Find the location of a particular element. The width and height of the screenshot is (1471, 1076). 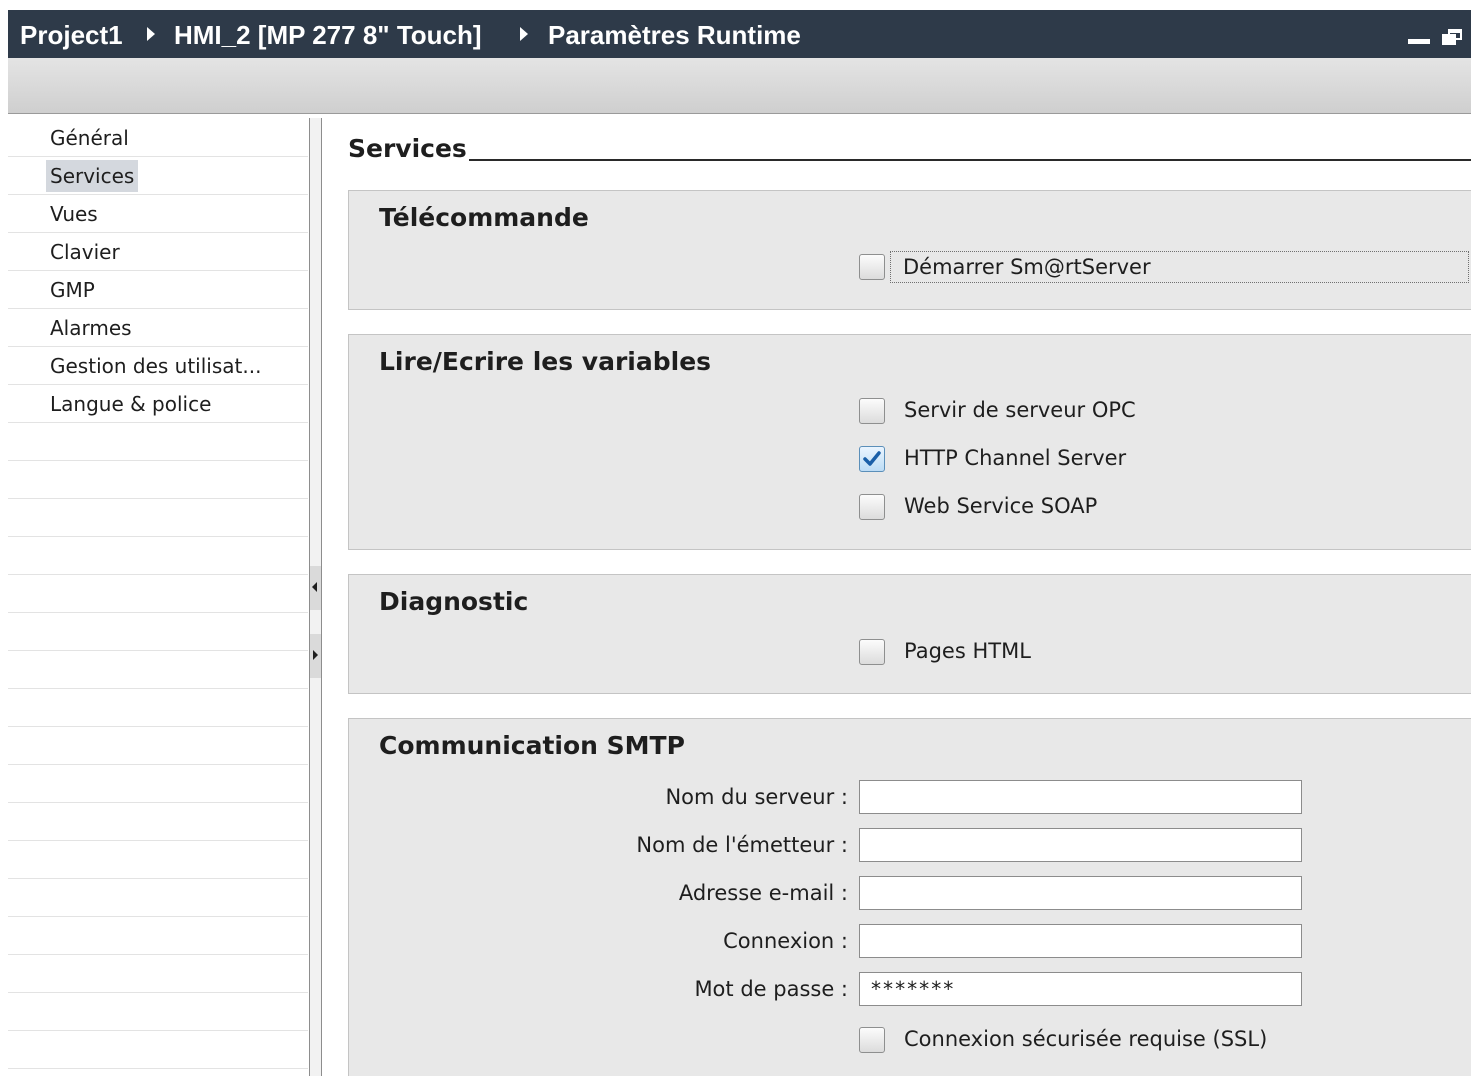

expand-right-icon is located at coordinates (315, 655).